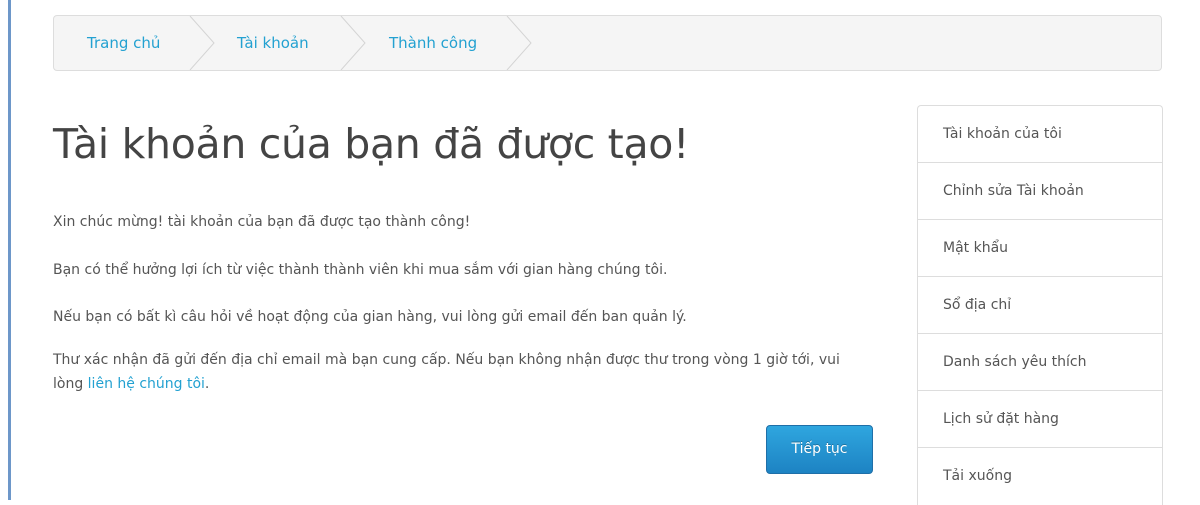 Image resolution: width=1200 pixels, height=505 pixels. I want to click on sidebar-item-password: Mật khẩu, so click(1040, 248).